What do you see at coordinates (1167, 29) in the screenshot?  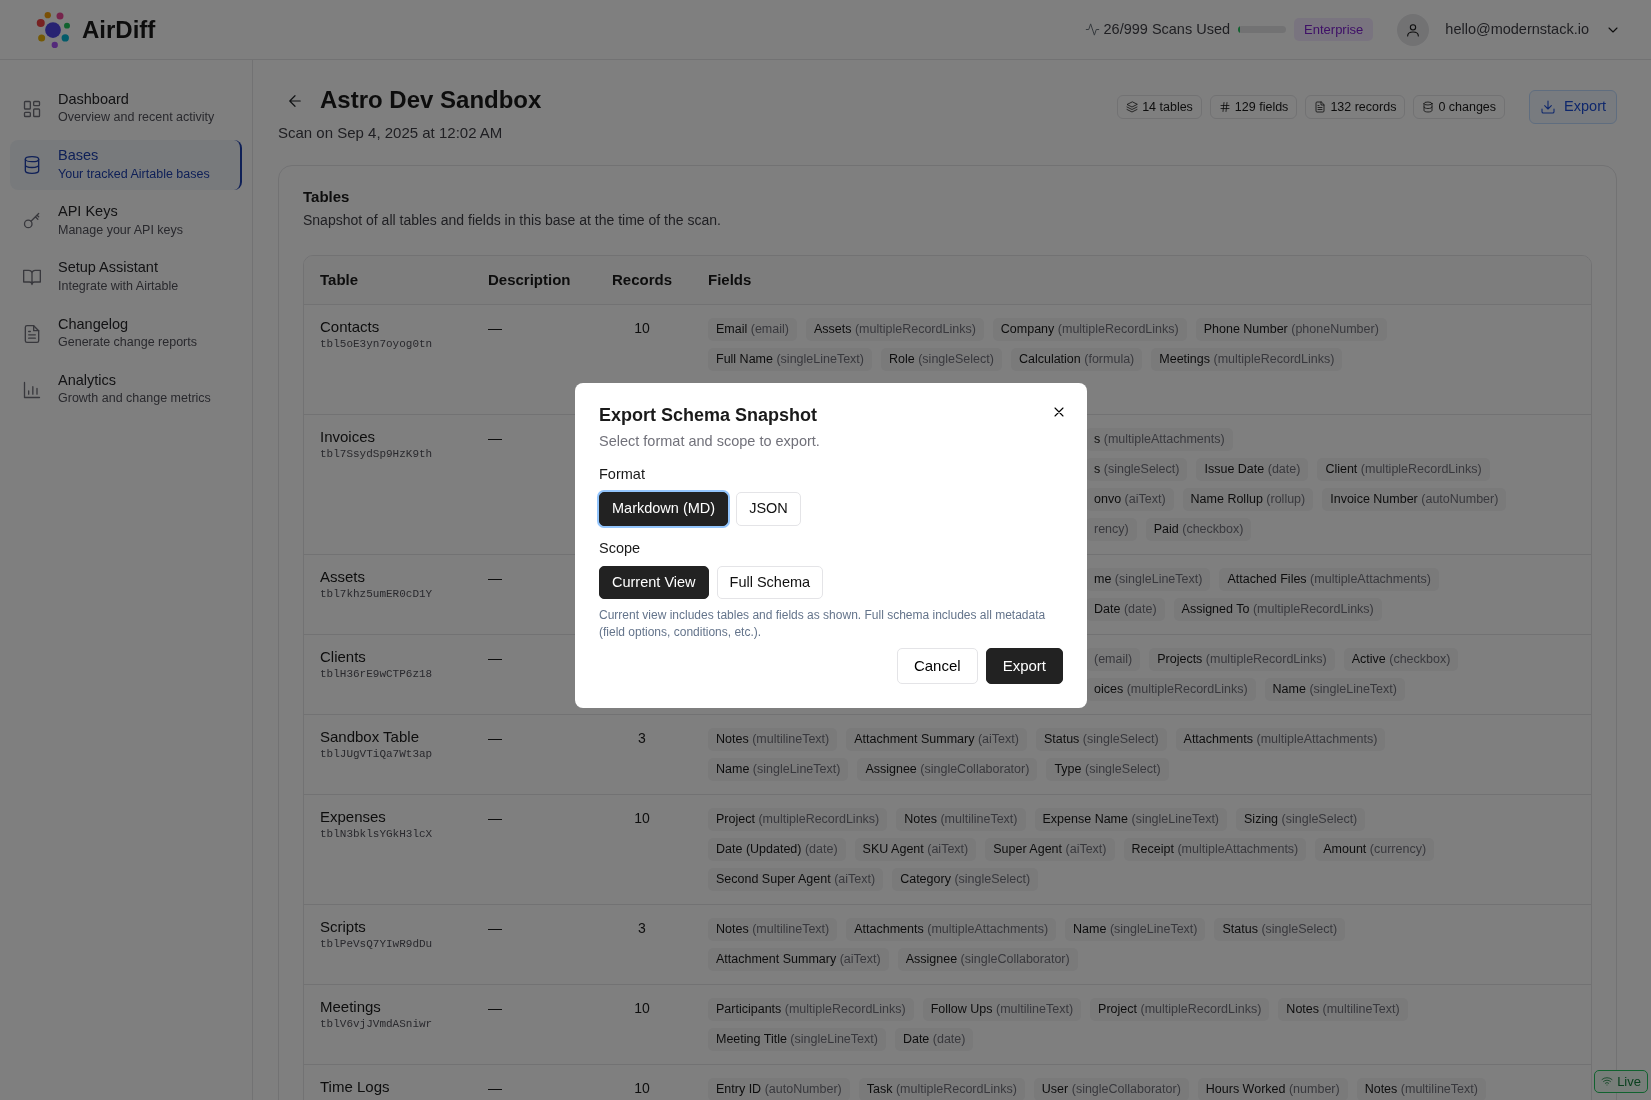 I see `usage-text: 26/999 Scans Used` at bounding box center [1167, 29].